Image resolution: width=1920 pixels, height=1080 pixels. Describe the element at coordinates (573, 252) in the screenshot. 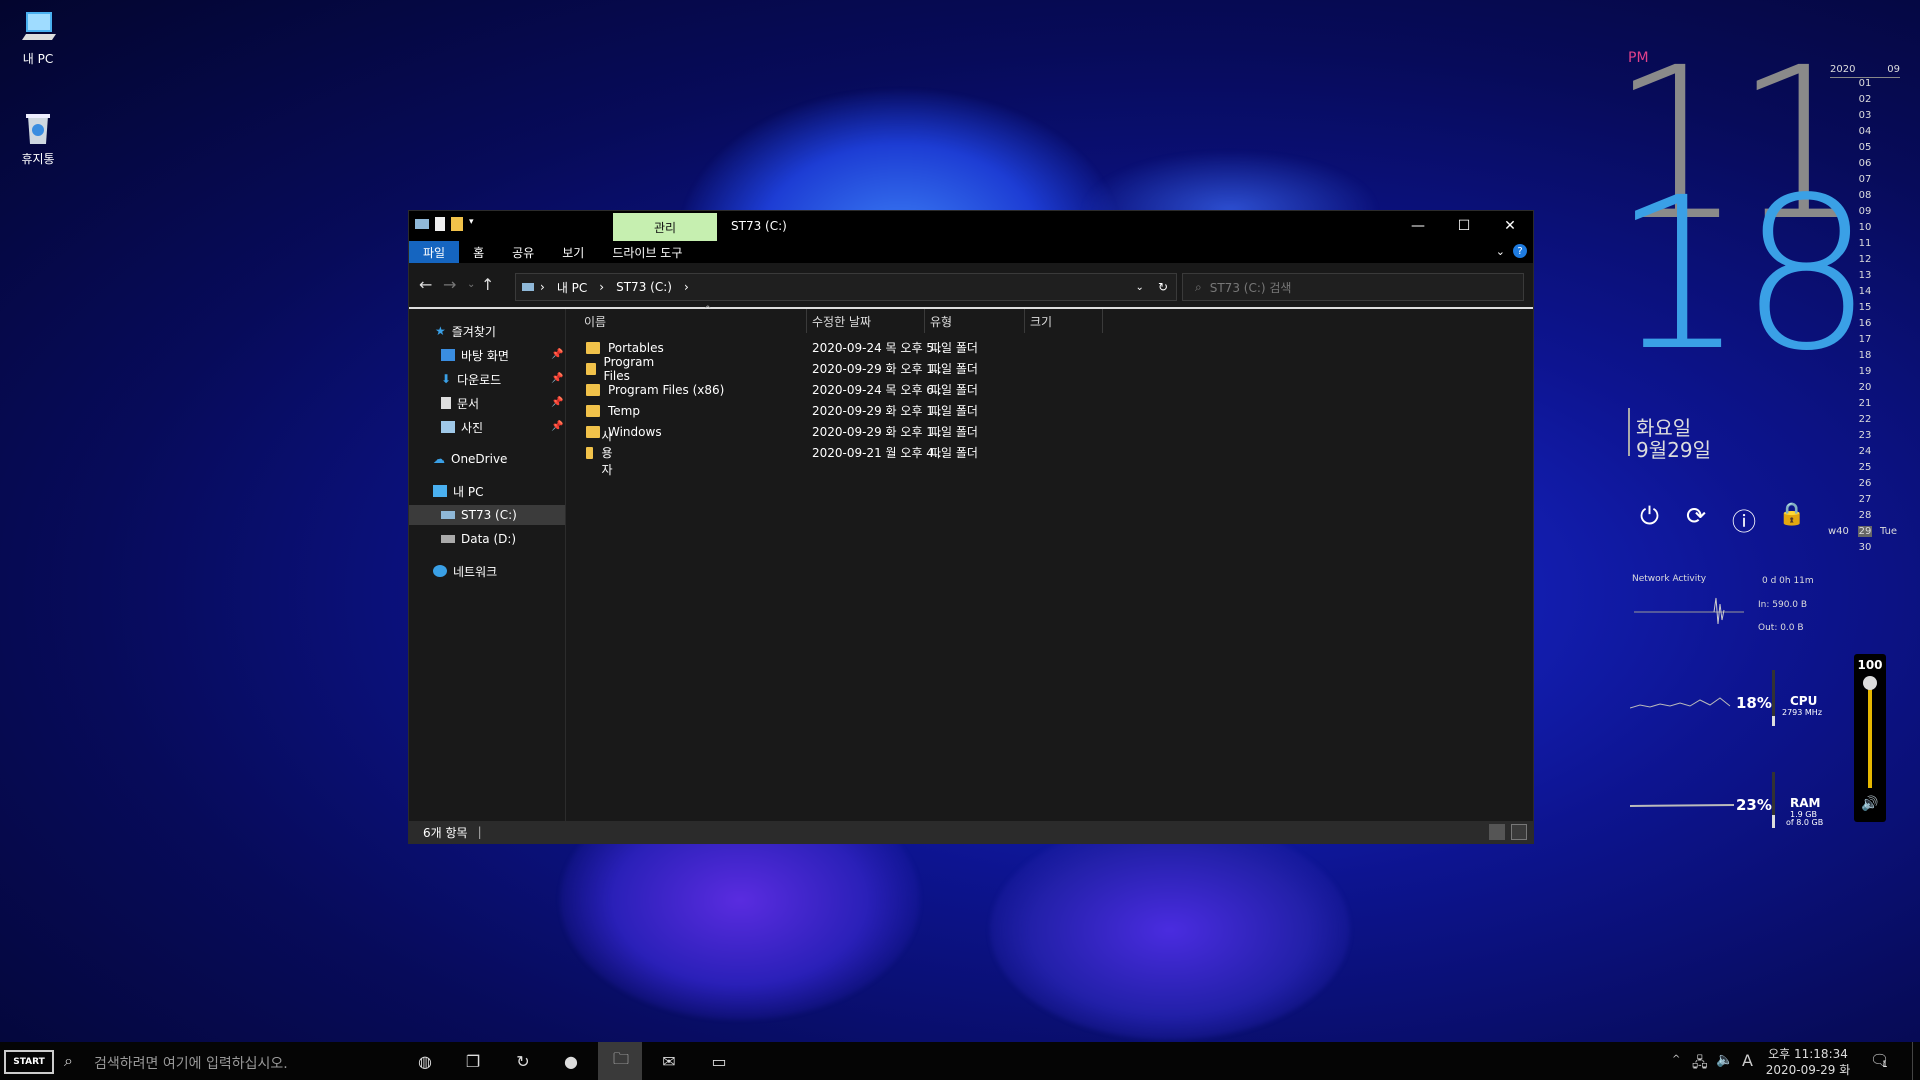

I see `tab-view: 보기` at that location.